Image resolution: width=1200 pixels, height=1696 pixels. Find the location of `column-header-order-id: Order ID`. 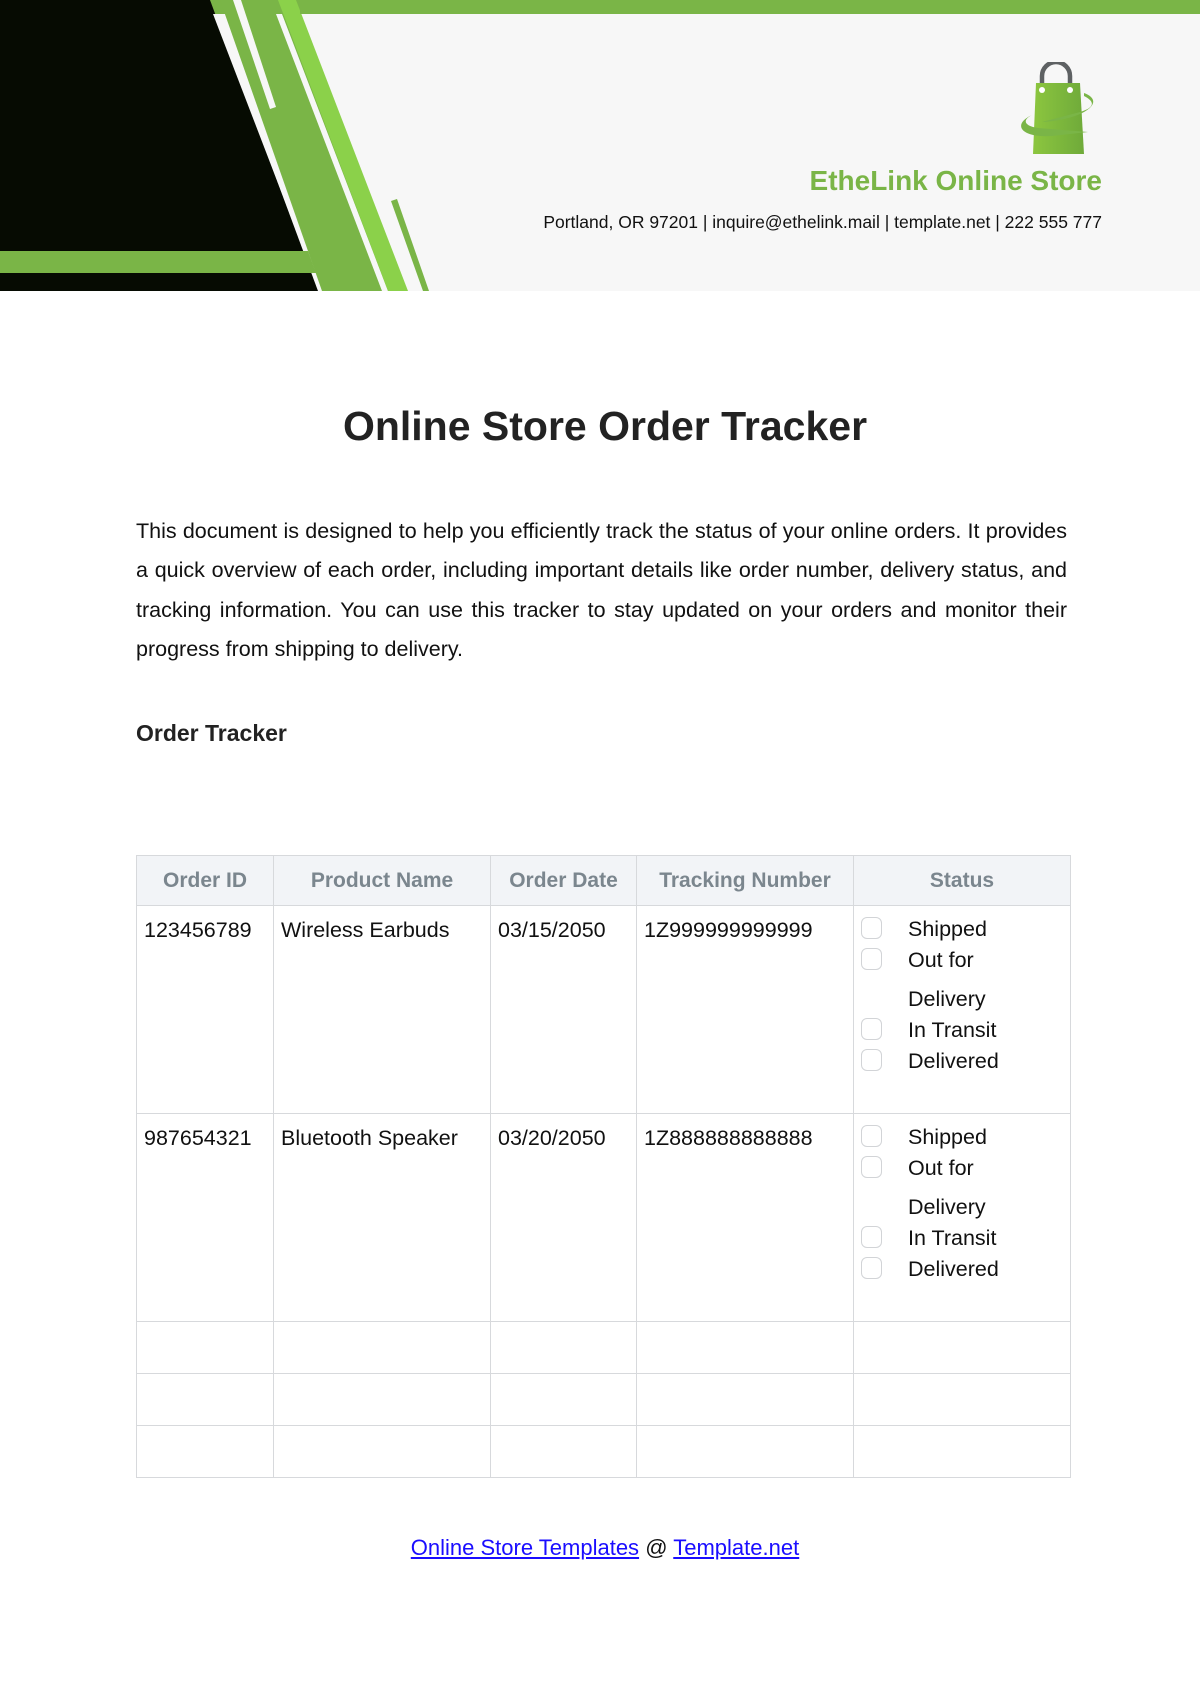

column-header-order-id: Order ID is located at coordinates (205, 880).